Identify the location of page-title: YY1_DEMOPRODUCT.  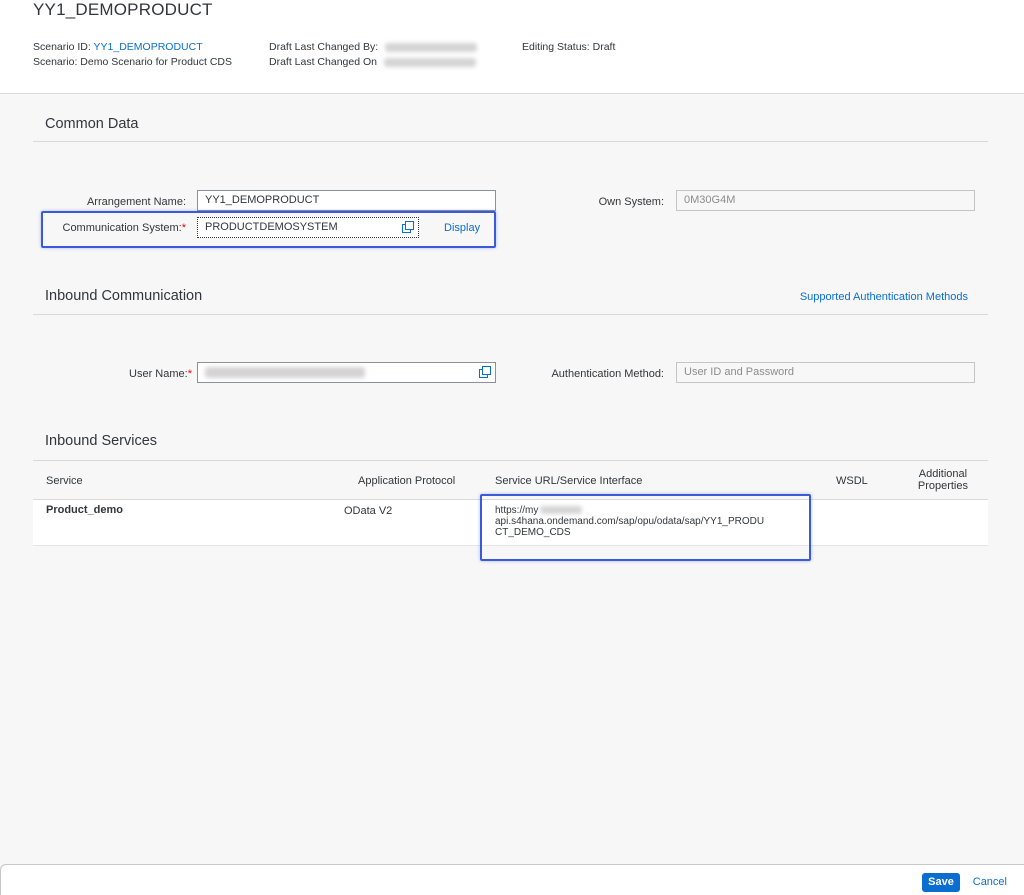
(123, 9).